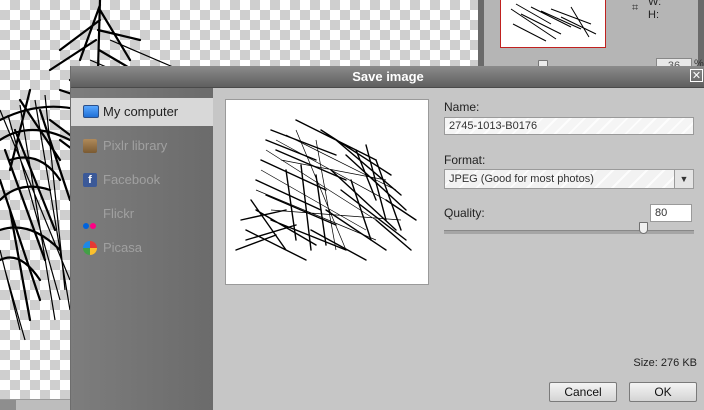 The height and width of the screenshot is (410, 704). I want to click on name-field: 2745-1013-B0176, so click(569, 126).